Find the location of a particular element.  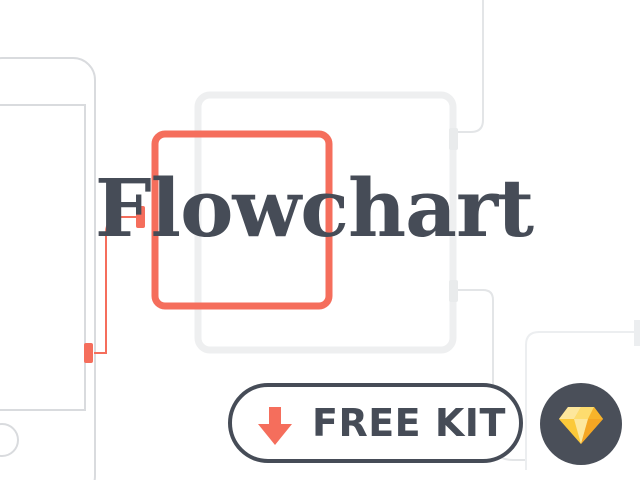

ghost-connector-top is located at coordinates (453, 139).